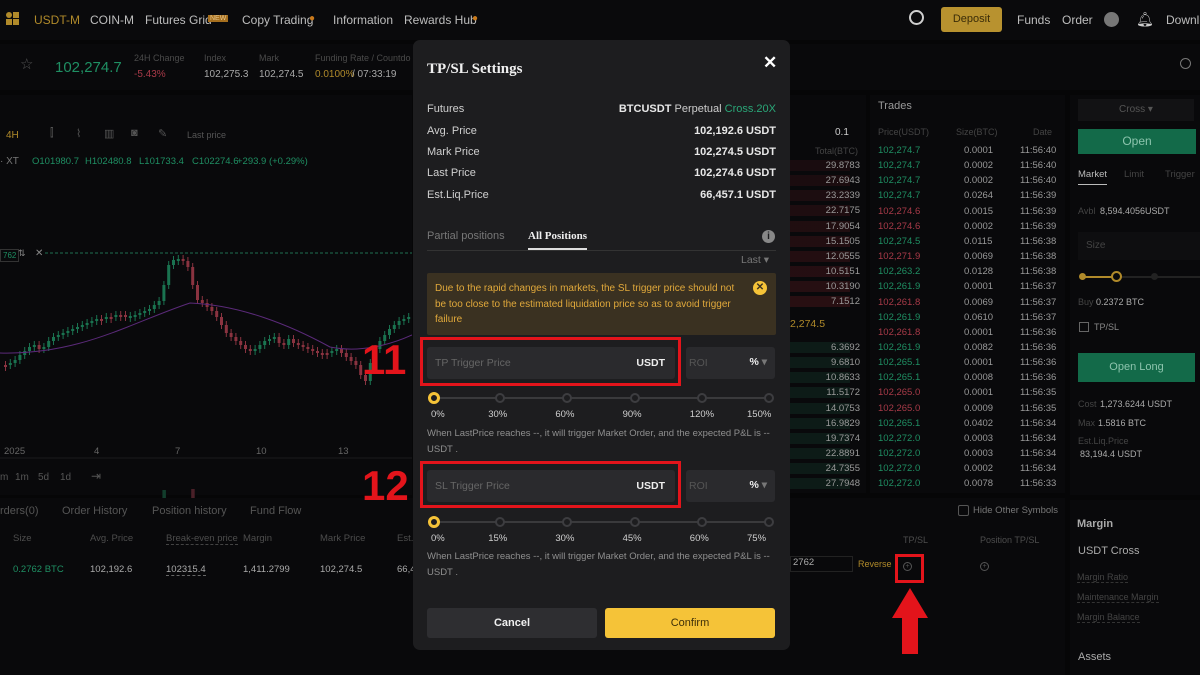 The width and height of the screenshot is (1200, 675). What do you see at coordinates (821, 564) in the screenshot?
I see `close-qty-input: 2762` at bounding box center [821, 564].